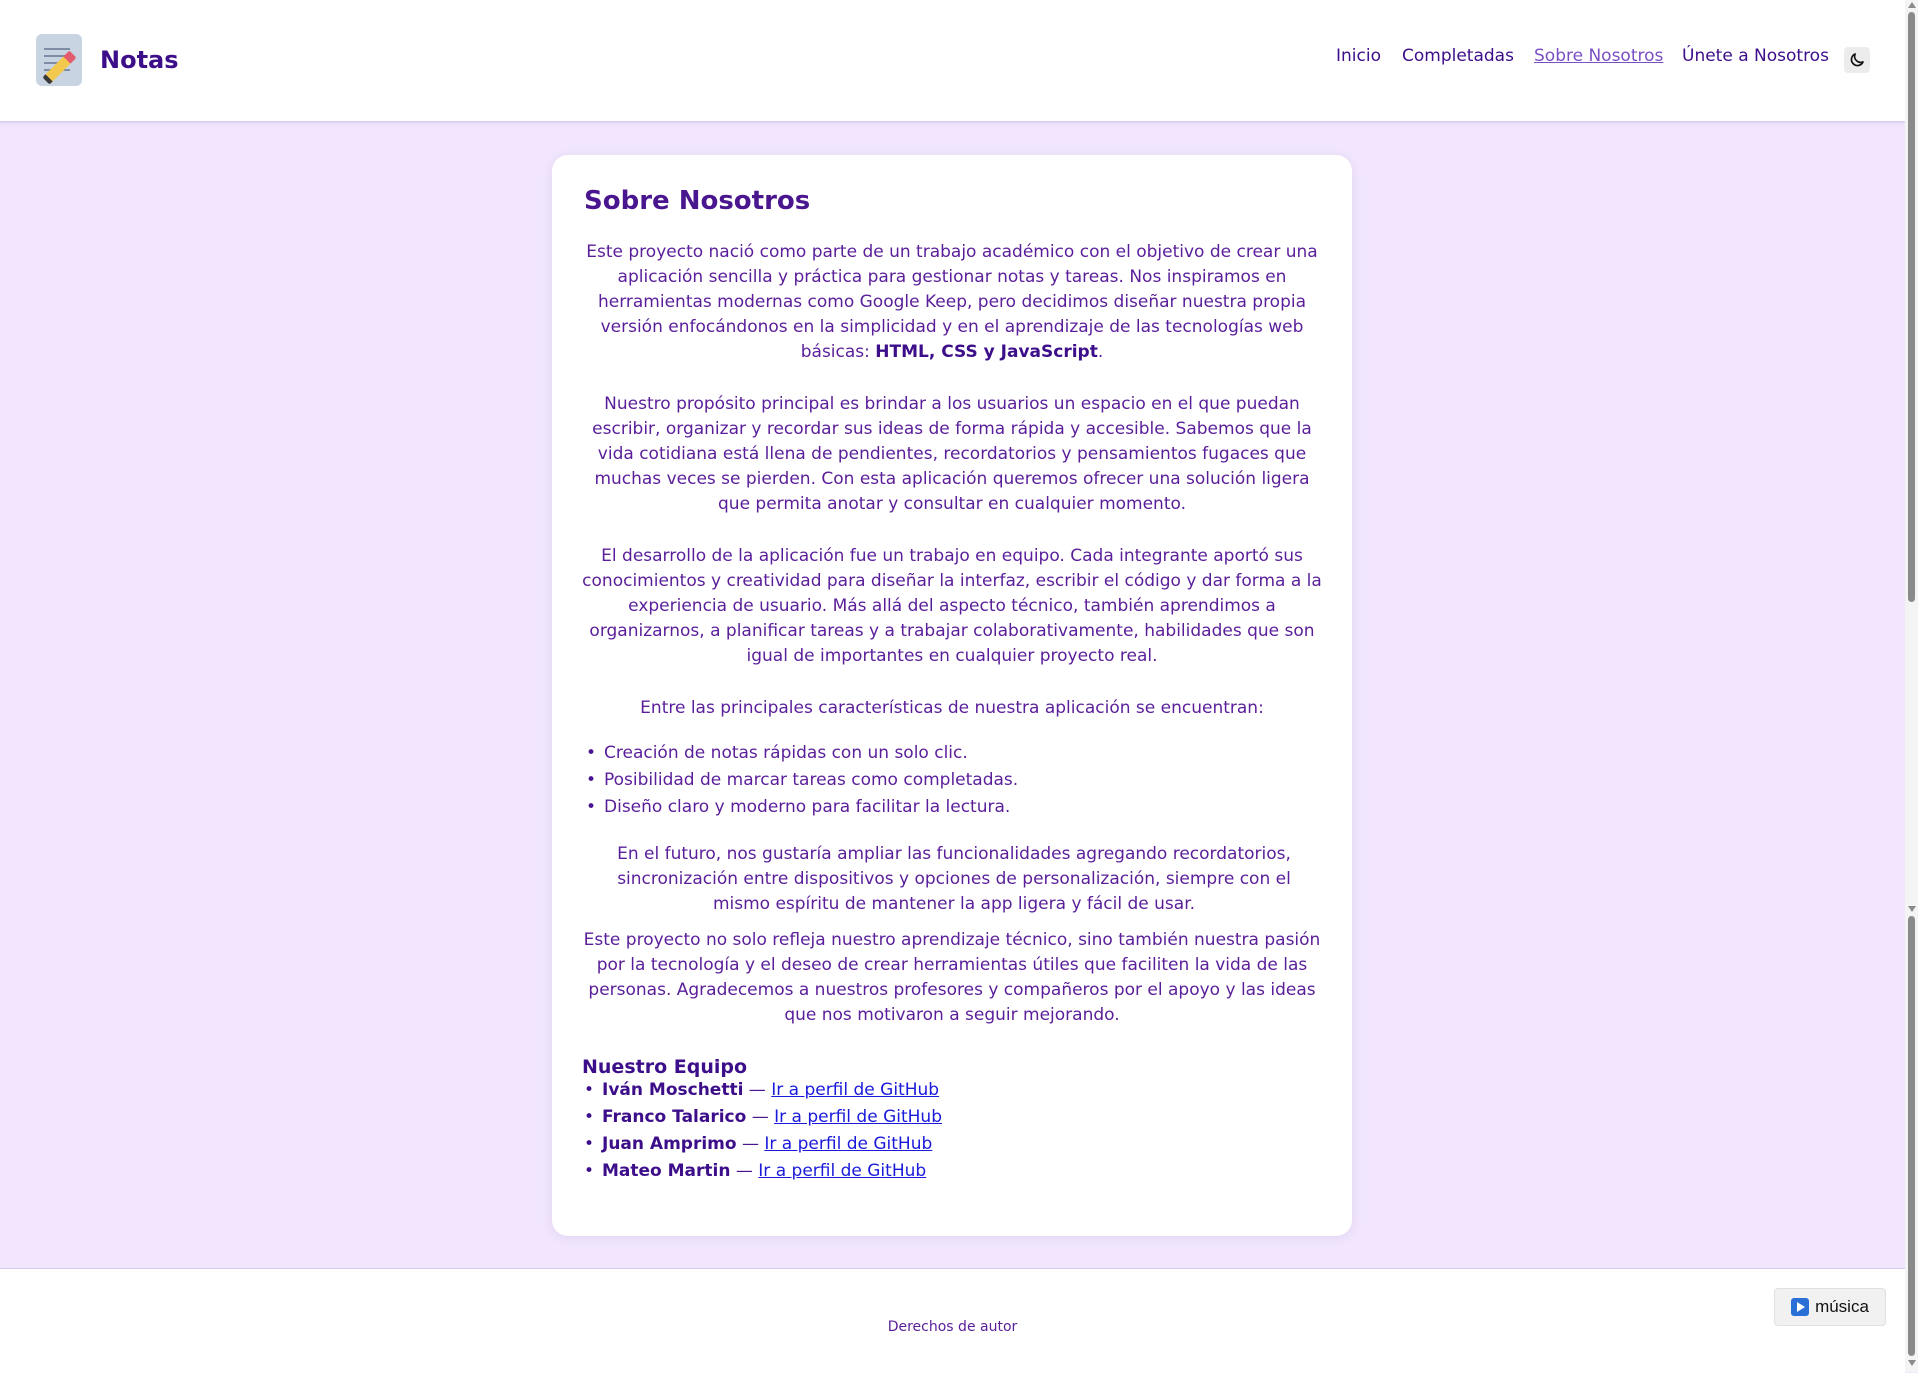 The width and height of the screenshot is (1918, 1373). What do you see at coordinates (665, 1067) in the screenshot?
I see `team-heading: Nuestro Equipo` at bounding box center [665, 1067].